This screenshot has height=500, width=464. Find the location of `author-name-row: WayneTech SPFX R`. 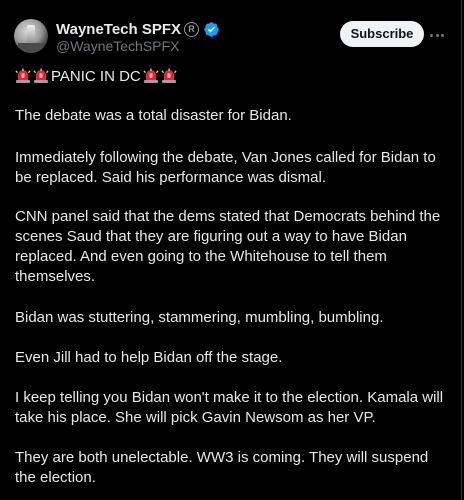

author-name-row: WayneTech SPFX R is located at coordinates (138, 29).